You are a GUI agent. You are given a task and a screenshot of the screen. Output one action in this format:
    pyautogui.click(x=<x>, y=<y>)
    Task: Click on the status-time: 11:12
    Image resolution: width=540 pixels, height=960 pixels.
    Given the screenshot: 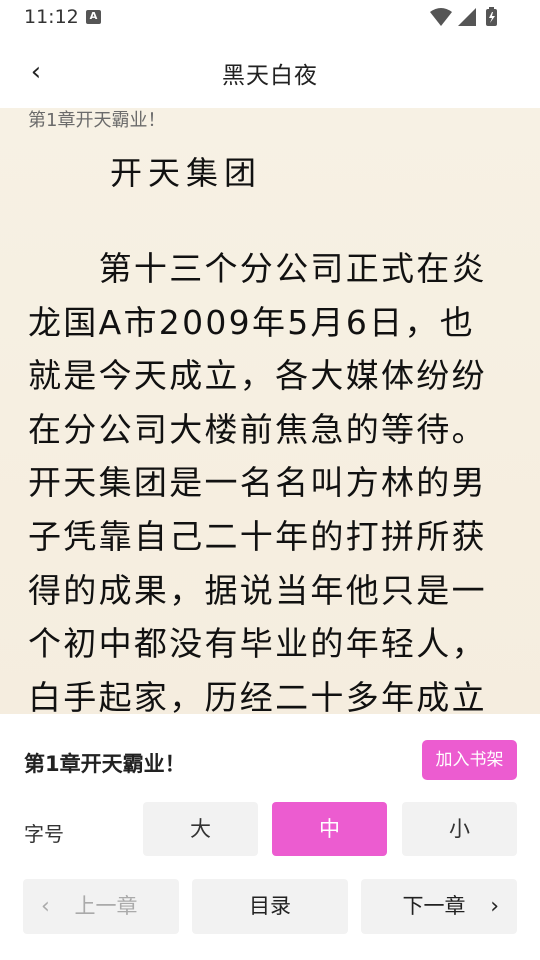 What is the action you would take?
    pyautogui.click(x=51, y=17)
    